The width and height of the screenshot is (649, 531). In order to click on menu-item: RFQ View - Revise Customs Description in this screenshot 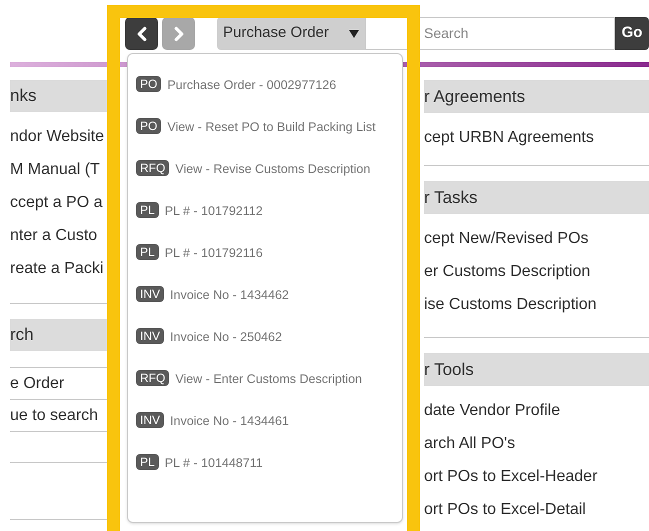, I will do `click(265, 179)`.